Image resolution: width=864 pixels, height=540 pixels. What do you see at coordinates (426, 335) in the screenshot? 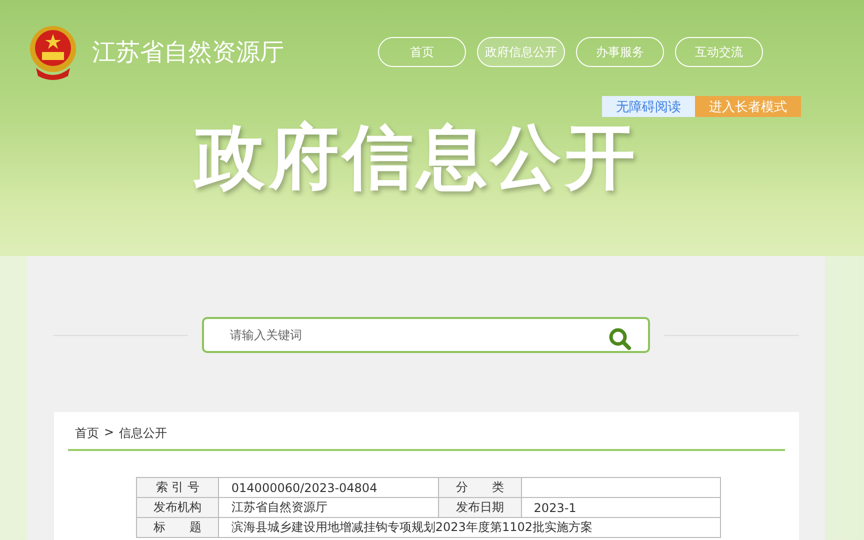
I see `search-field: 请输入关键词` at bounding box center [426, 335].